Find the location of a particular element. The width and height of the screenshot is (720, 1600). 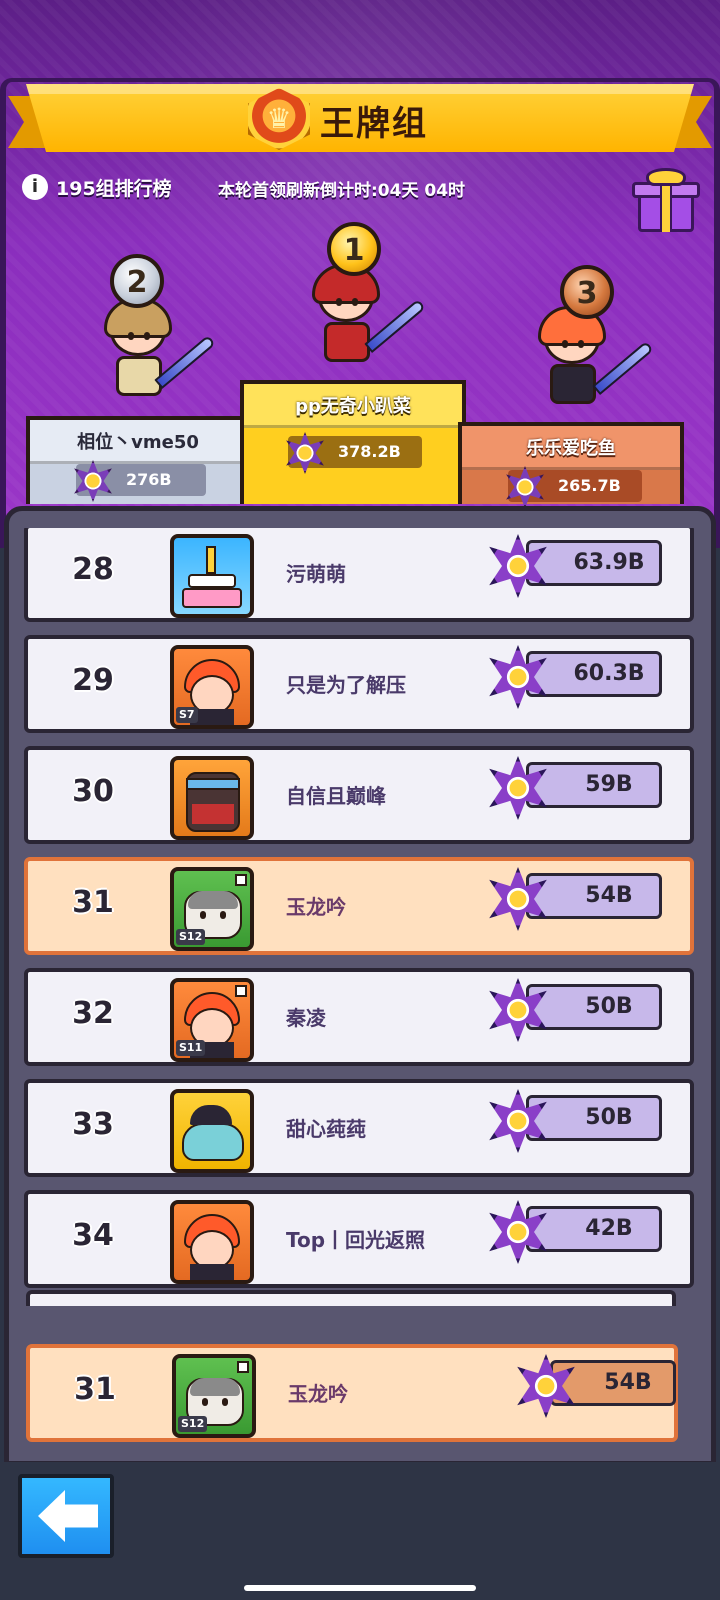

row-rank: 31 is located at coordinates (93, 902).